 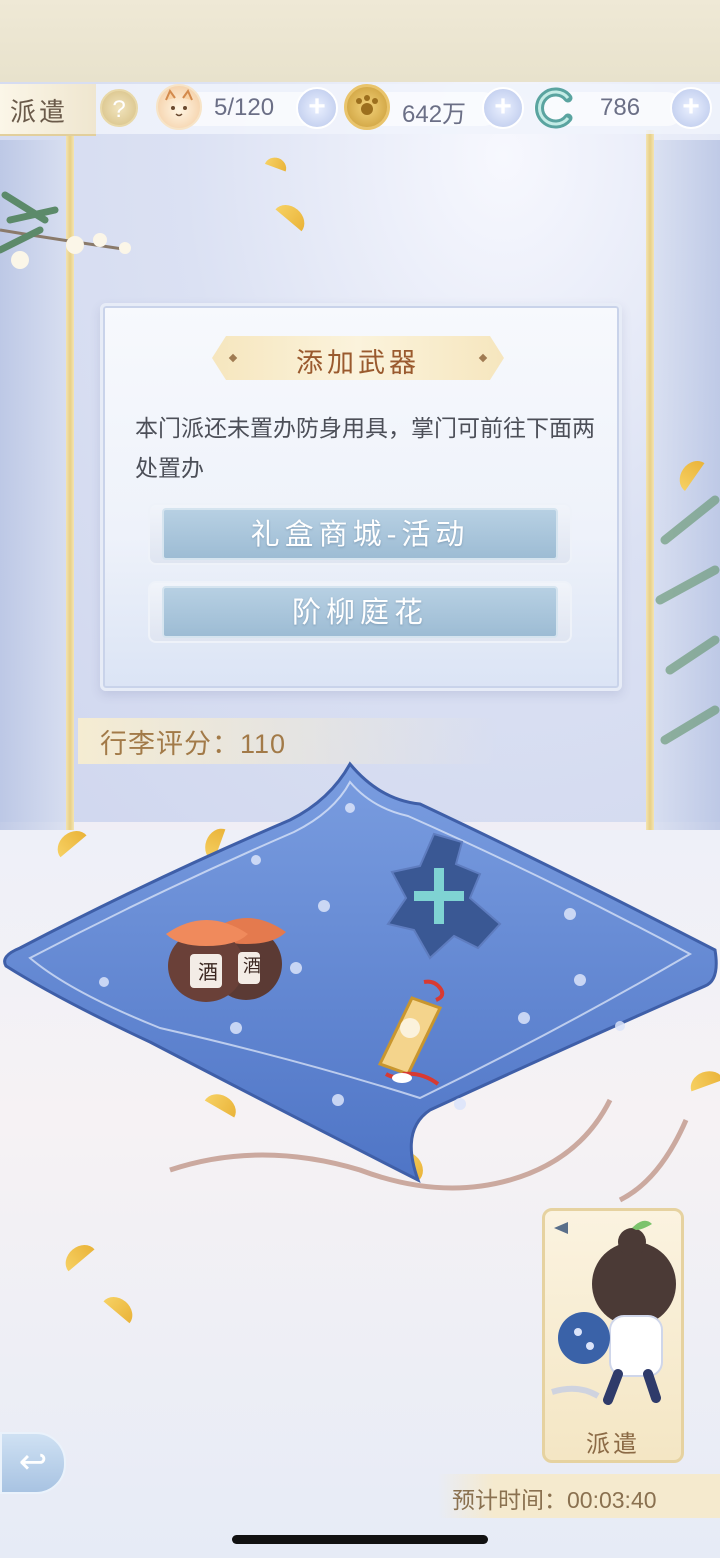 What do you see at coordinates (193, 744) in the screenshot?
I see `luggage-score: 行李评分：110` at bounding box center [193, 744].